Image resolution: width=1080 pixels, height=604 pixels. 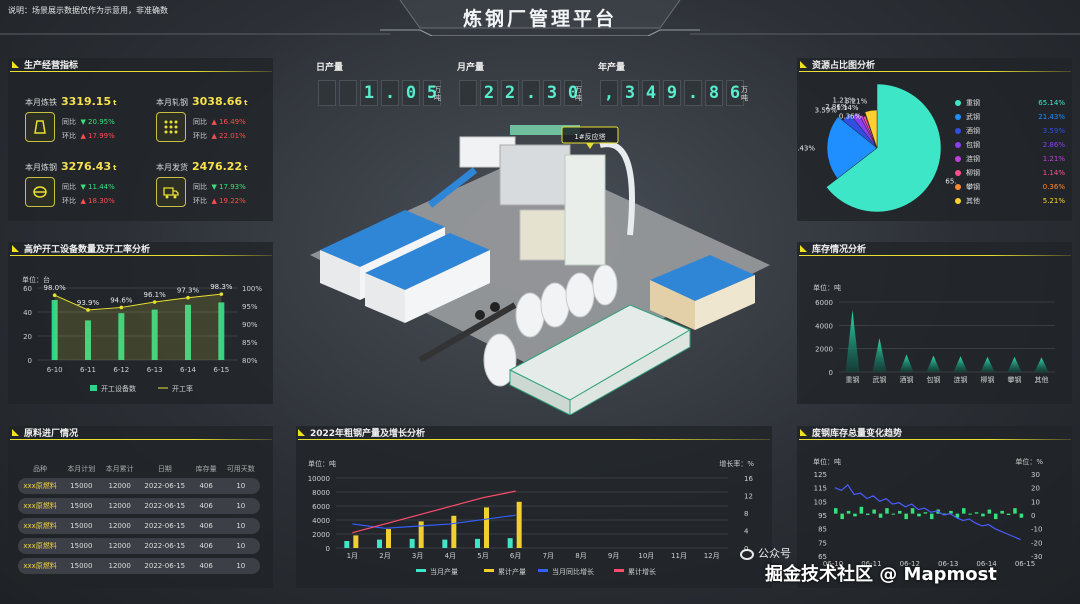 I want to click on legend-name: 包钢, so click(x=973, y=145).